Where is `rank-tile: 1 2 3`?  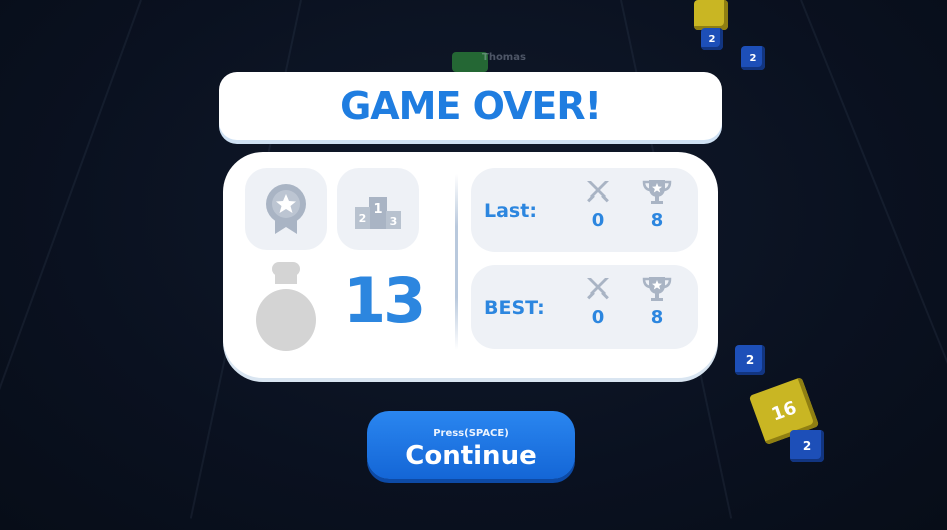 rank-tile: 1 2 3 is located at coordinates (378, 209).